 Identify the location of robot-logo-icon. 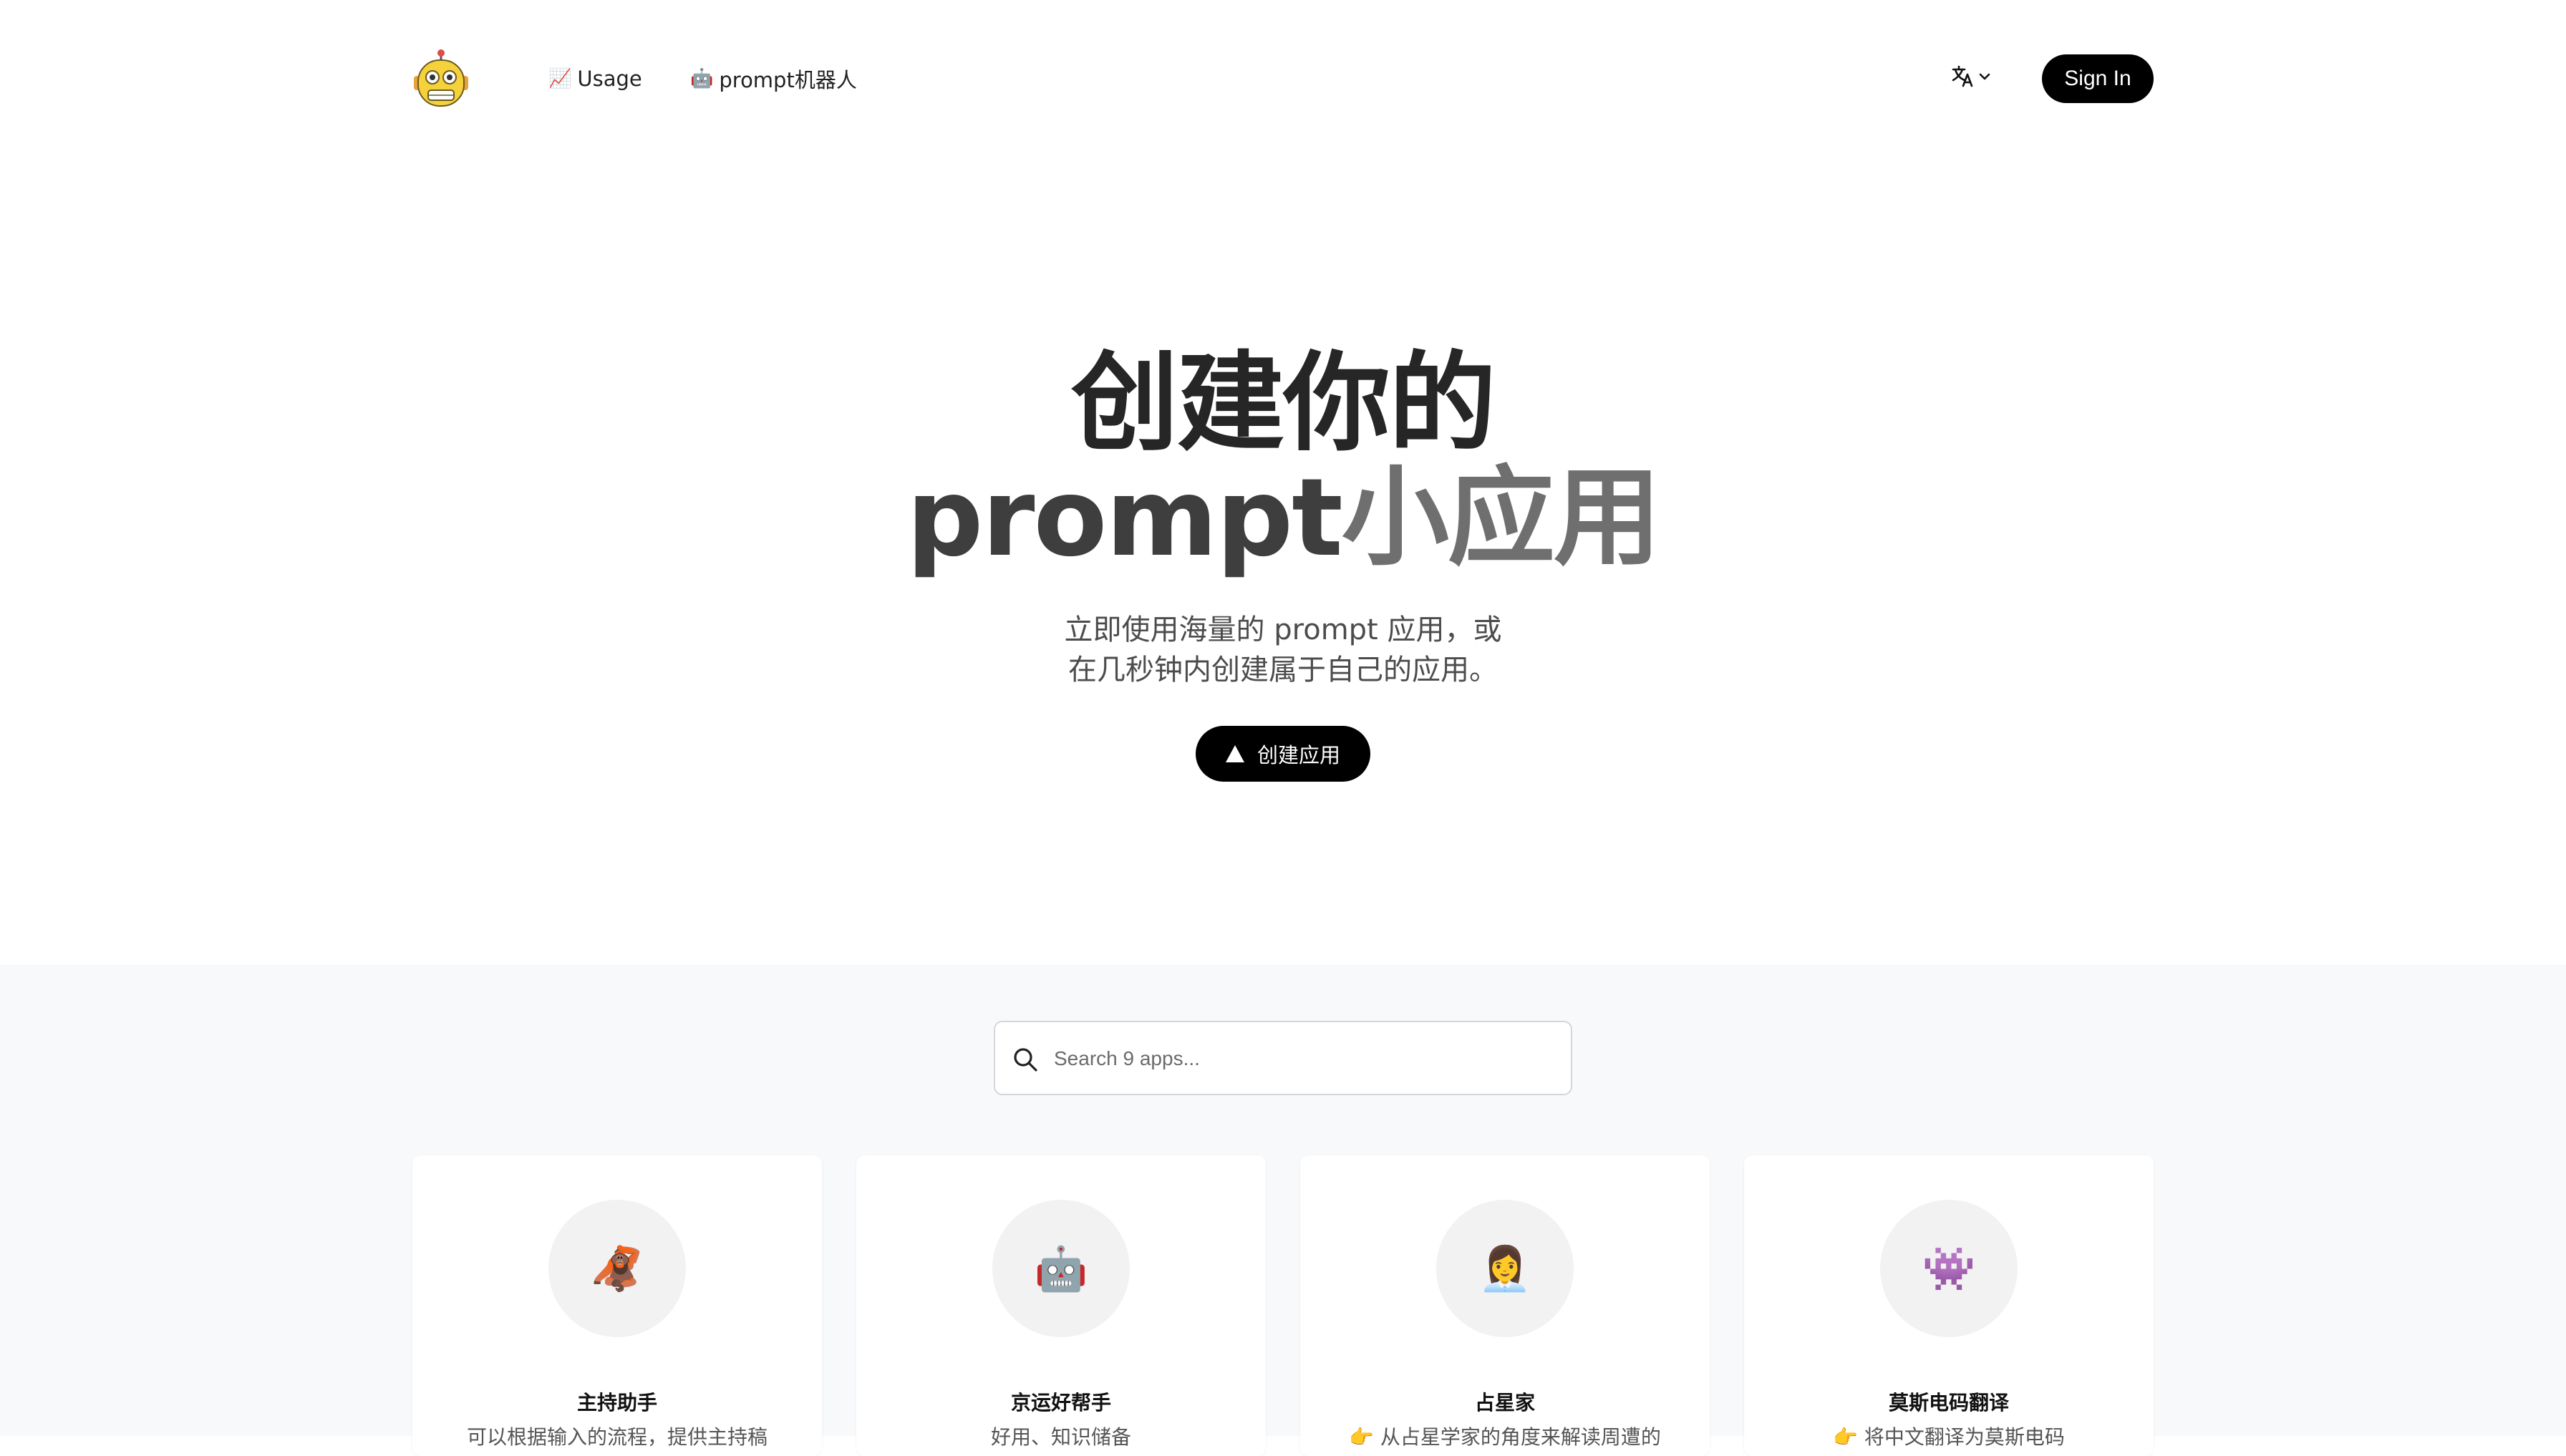
(441, 79).